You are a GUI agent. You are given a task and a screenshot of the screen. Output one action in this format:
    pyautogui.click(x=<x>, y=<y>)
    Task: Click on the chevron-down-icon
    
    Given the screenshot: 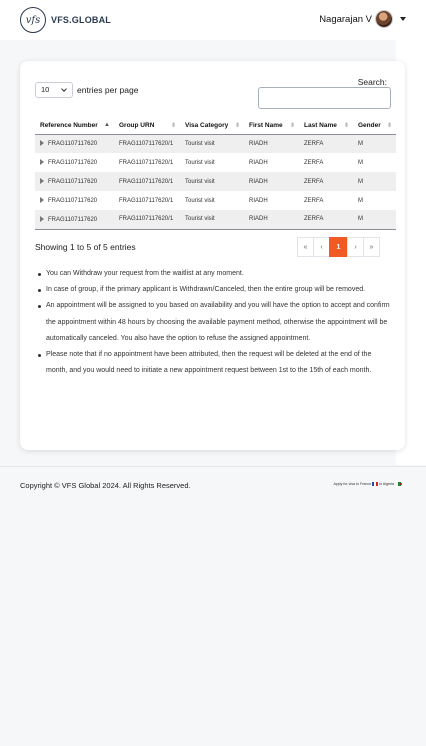 What is the action you would take?
    pyautogui.click(x=64, y=89)
    